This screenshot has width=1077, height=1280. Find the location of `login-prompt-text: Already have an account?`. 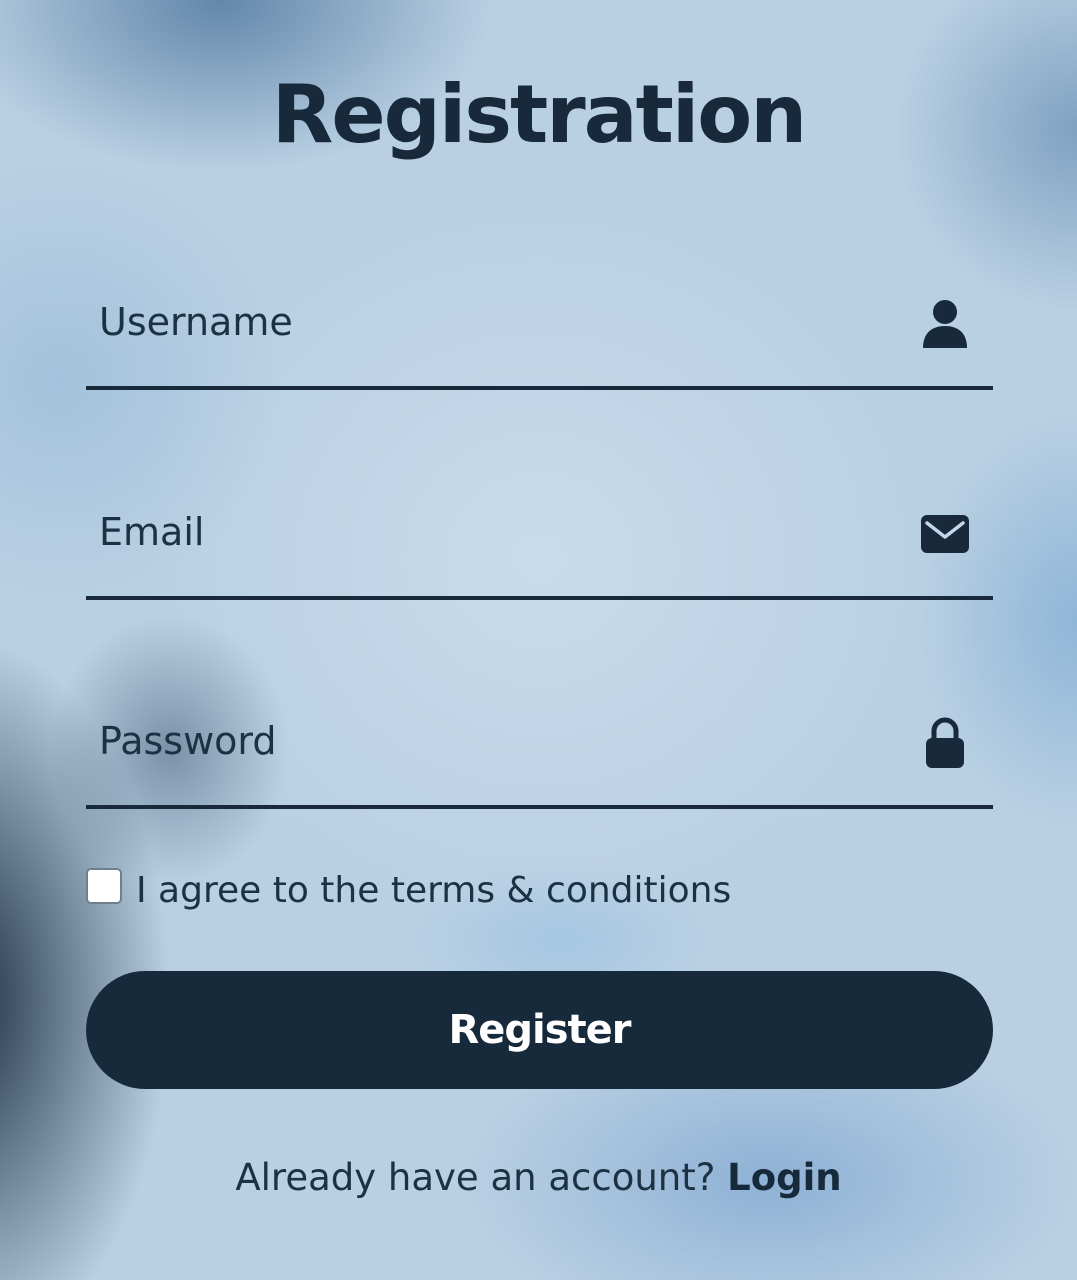

login-prompt-text: Already have an account? is located at coordinates (475, 1177).